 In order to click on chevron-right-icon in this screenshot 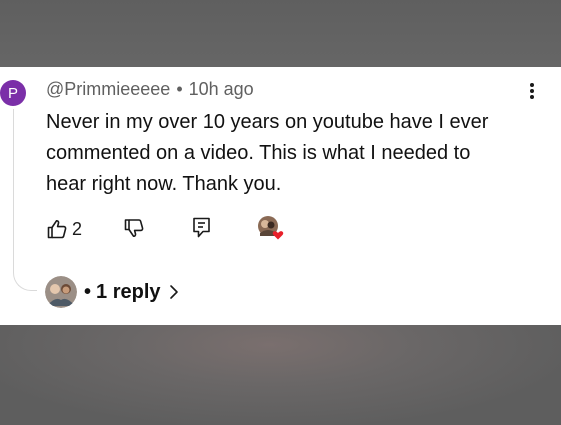, I will do `click(174, 292)`.